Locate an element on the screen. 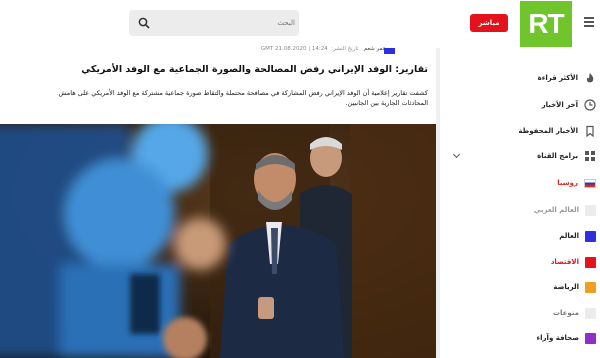 The height and width of the screenshot is (358, 600). sidebar-item-label: العالم is located at coordinates (569, 236).